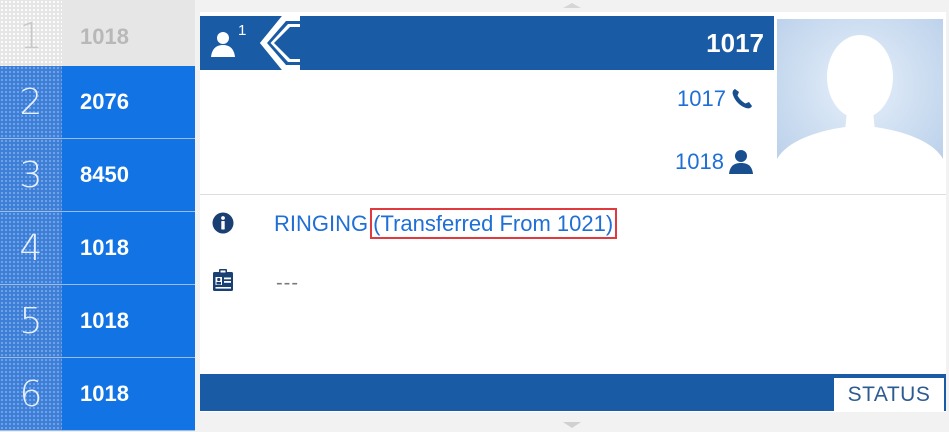  What do you see at coordinates (487, 43) in the screenshot?
I see `call-header: 1 1017` at bounding box center [487, 43].